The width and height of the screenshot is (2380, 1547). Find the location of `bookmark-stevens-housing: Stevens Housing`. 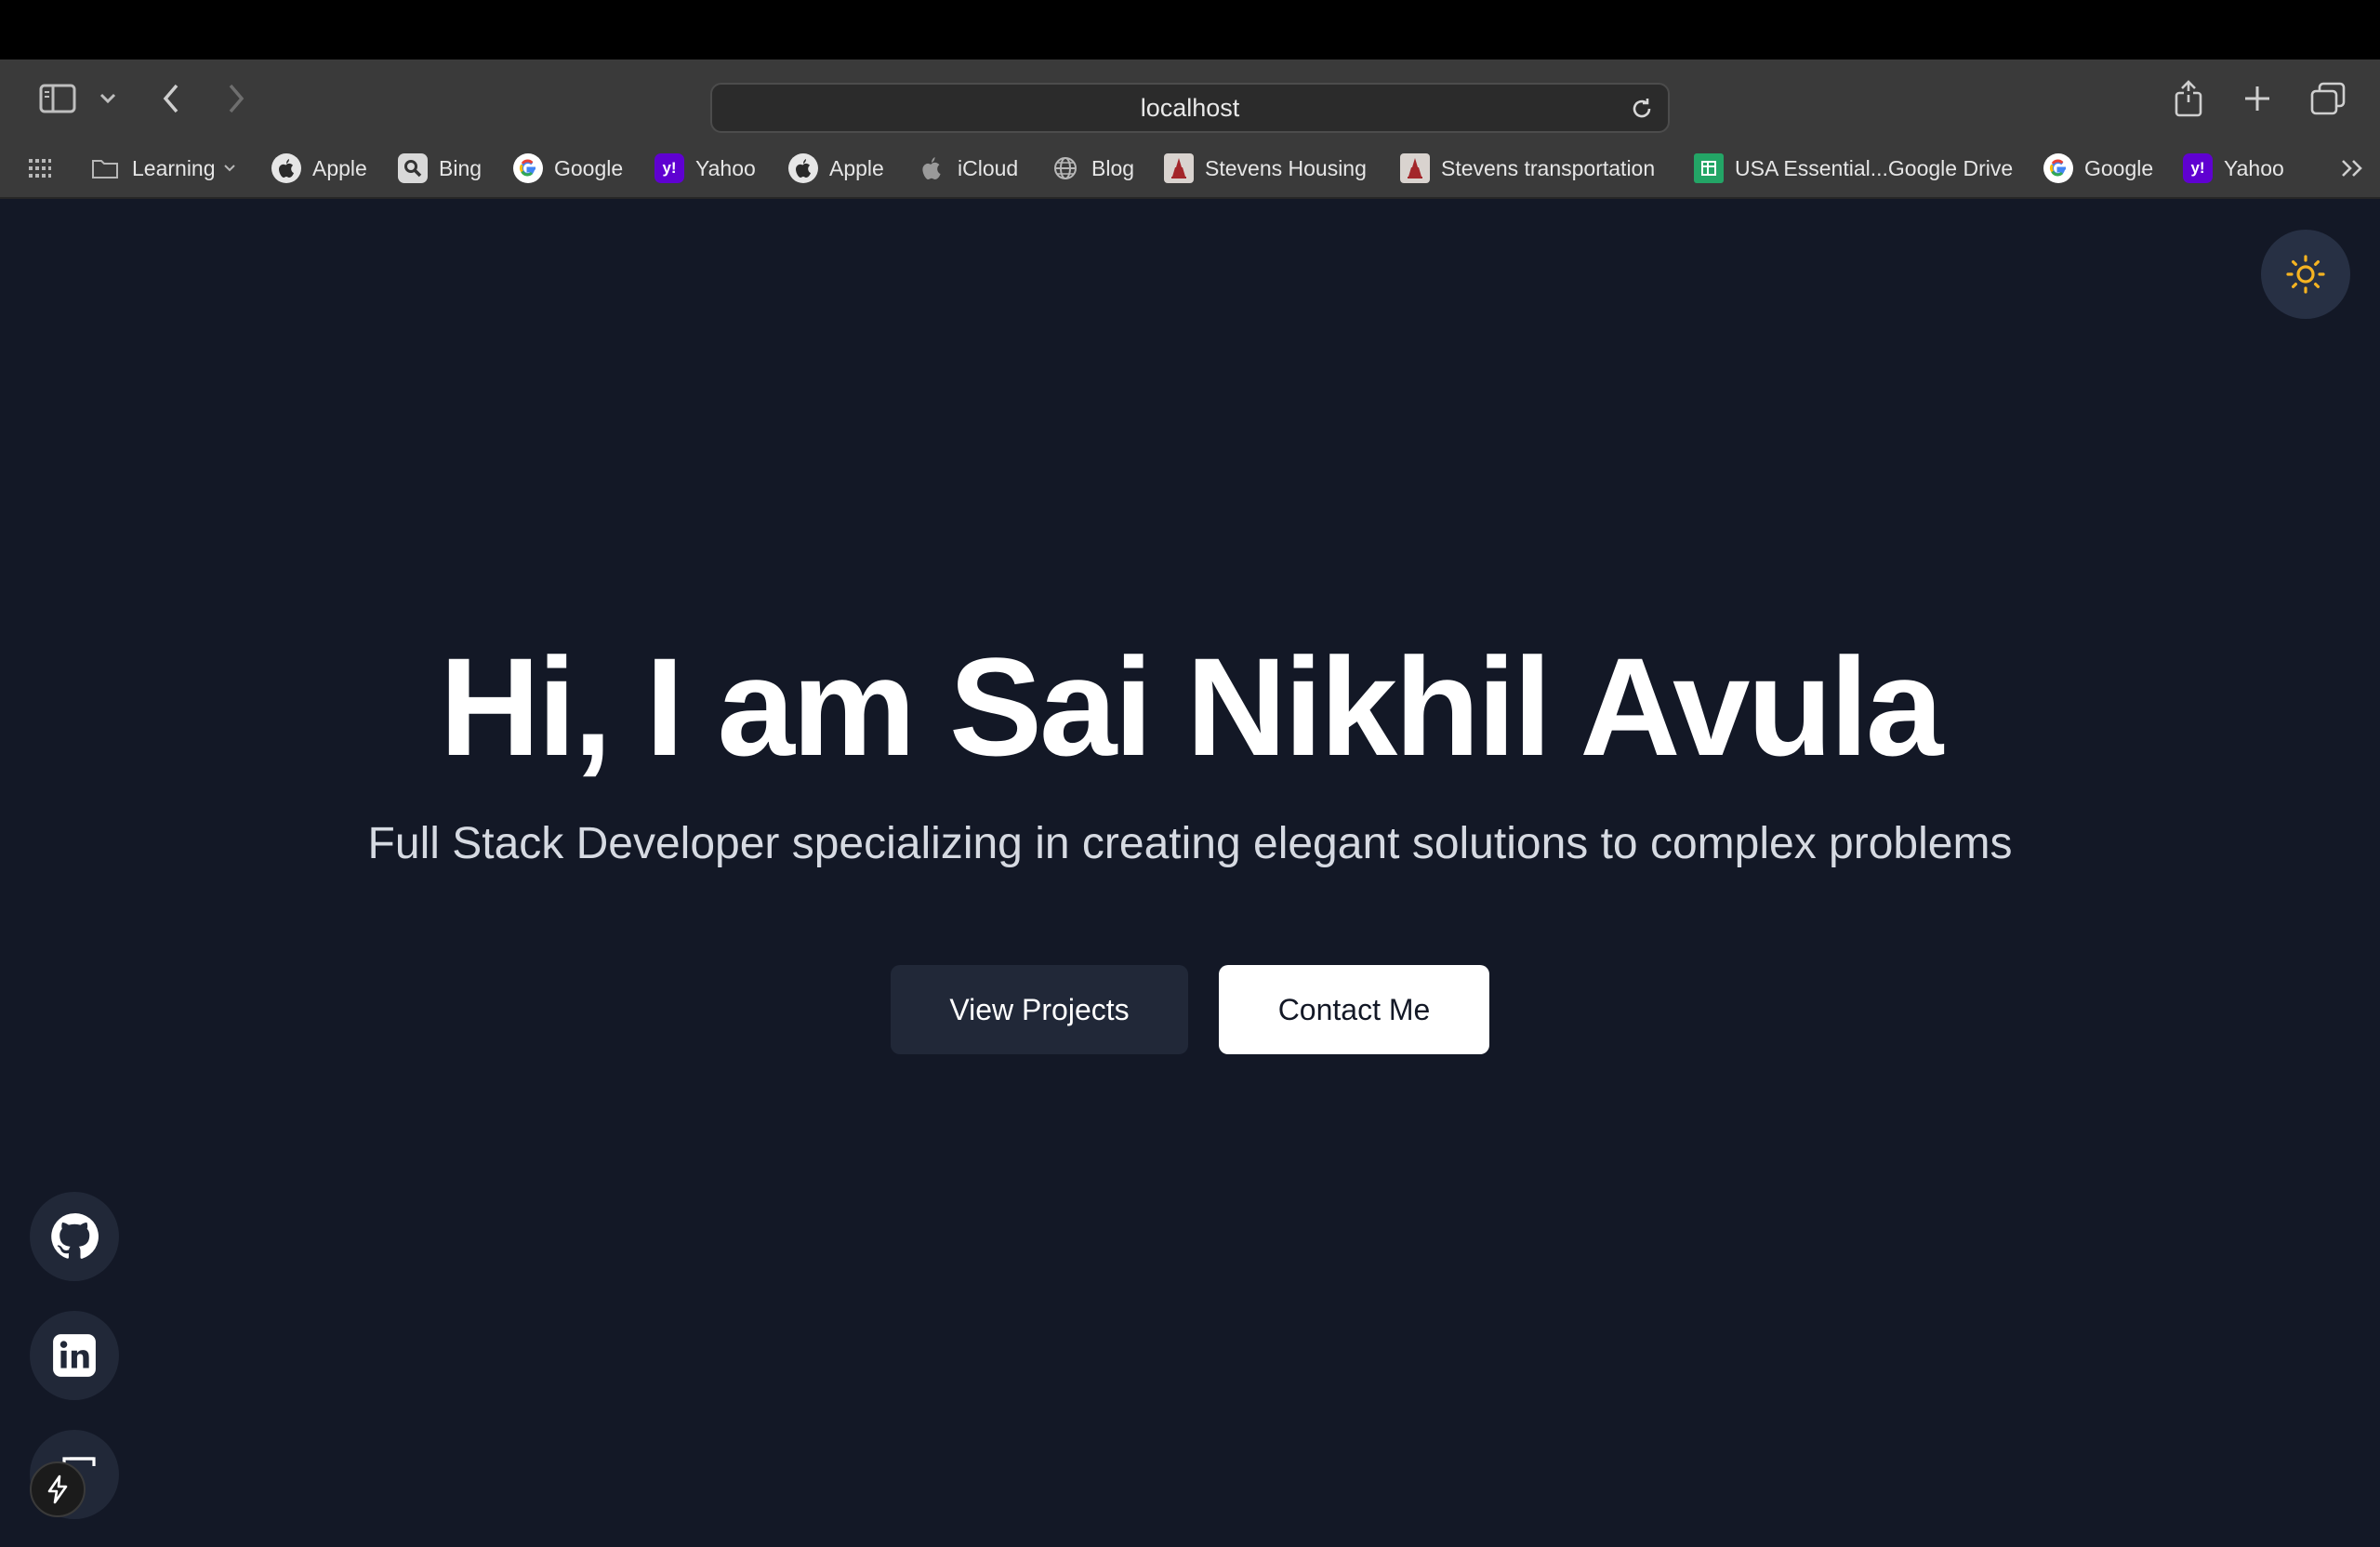

bookmark-stevens-housing: Stevens Housing is located at coordinates (1265, 168).